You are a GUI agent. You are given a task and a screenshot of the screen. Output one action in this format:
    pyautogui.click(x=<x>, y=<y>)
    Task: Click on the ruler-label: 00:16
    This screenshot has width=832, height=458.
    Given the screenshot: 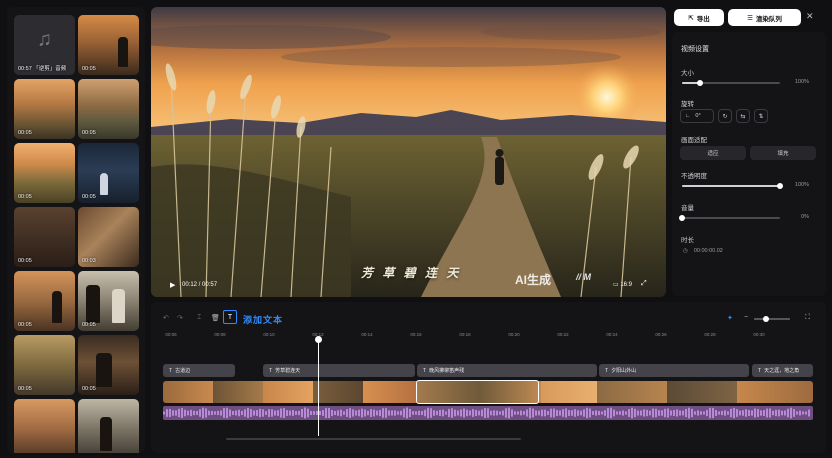 What is the action you would take?
    pyautogui.click(x=416, y=334)
    